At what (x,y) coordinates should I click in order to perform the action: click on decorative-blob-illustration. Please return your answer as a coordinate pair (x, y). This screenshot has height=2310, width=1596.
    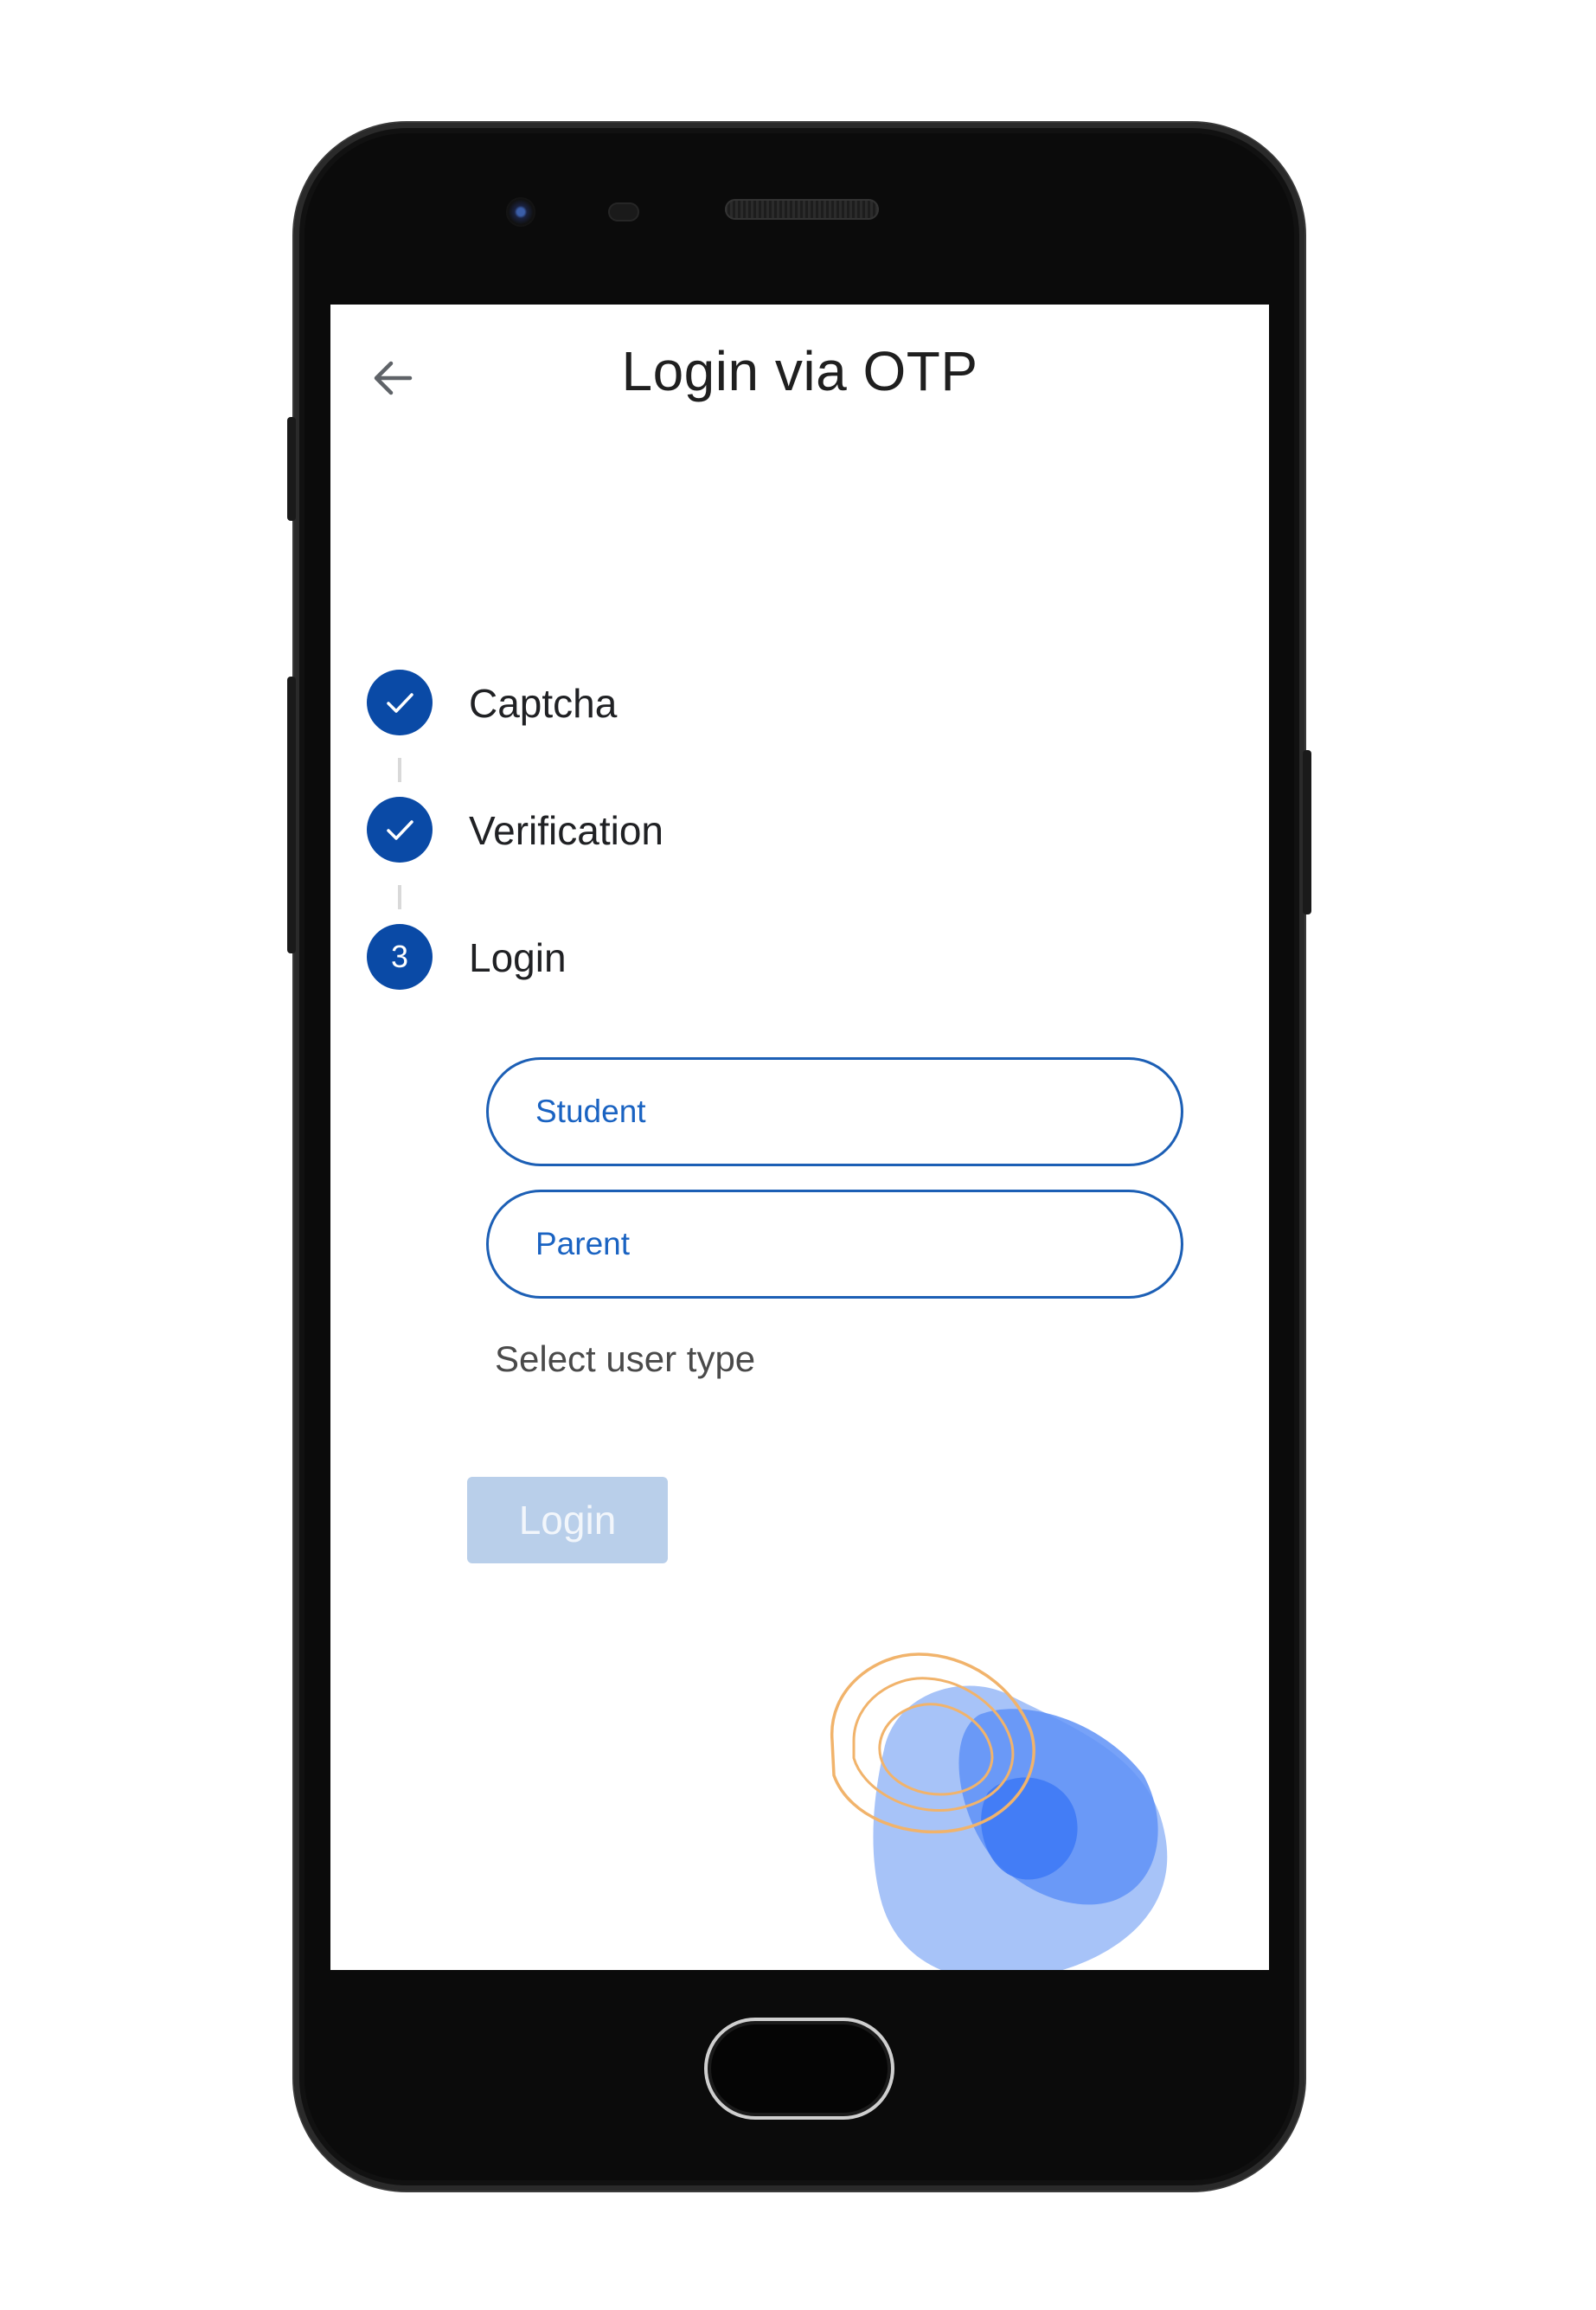
    Looking at the image, I should click on (999, 1811).